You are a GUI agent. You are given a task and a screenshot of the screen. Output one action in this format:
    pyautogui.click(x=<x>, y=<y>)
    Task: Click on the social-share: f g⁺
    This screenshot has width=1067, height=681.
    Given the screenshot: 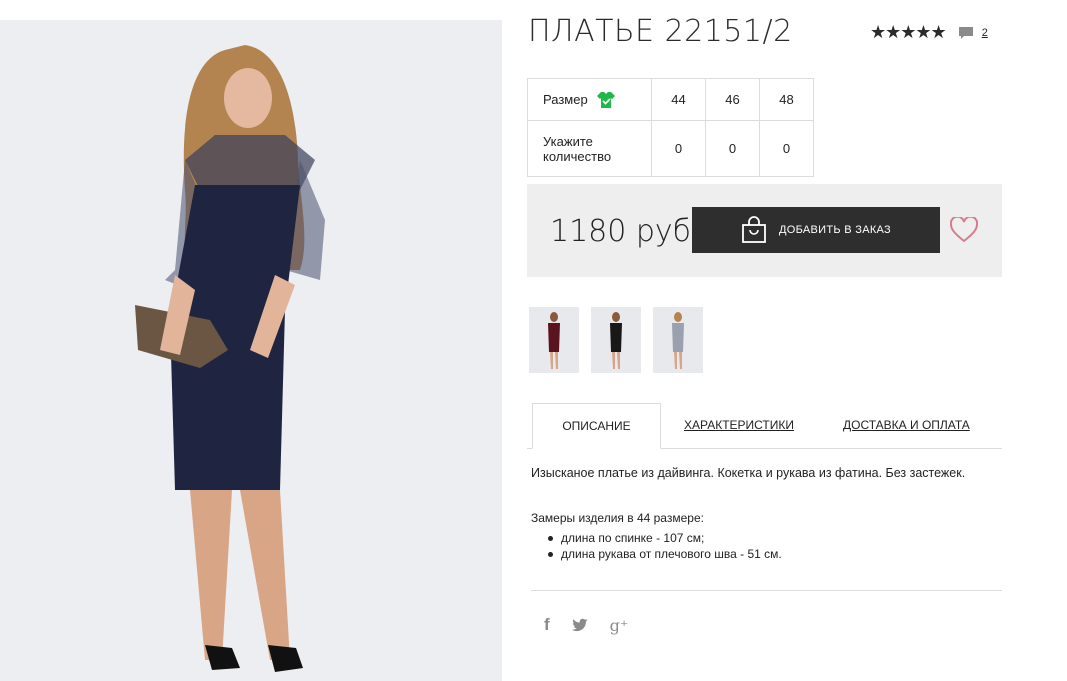 What is the action you would take?
    pyautogui.click(x=586, y=625)
    